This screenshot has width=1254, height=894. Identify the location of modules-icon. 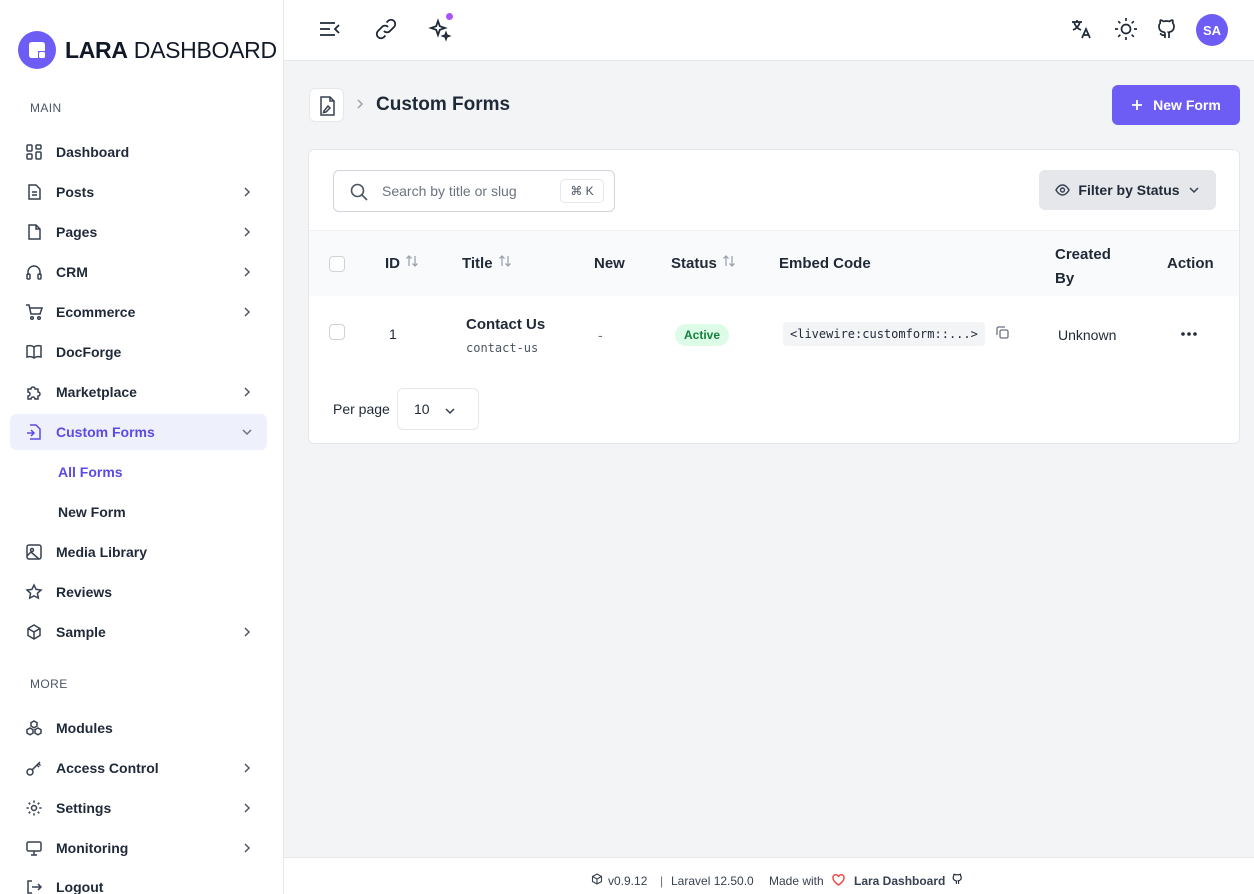
(34, 728).